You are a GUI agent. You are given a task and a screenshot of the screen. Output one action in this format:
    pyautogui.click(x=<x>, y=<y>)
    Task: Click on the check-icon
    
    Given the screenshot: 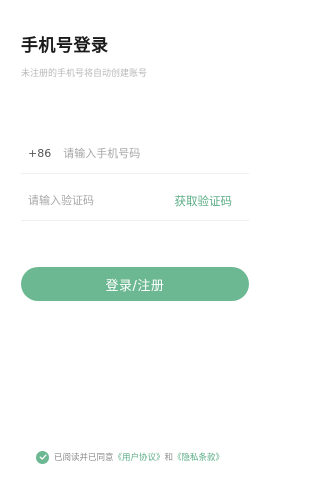 What is the action you would take?
    pyautogui.click(x=43, y=457)
    